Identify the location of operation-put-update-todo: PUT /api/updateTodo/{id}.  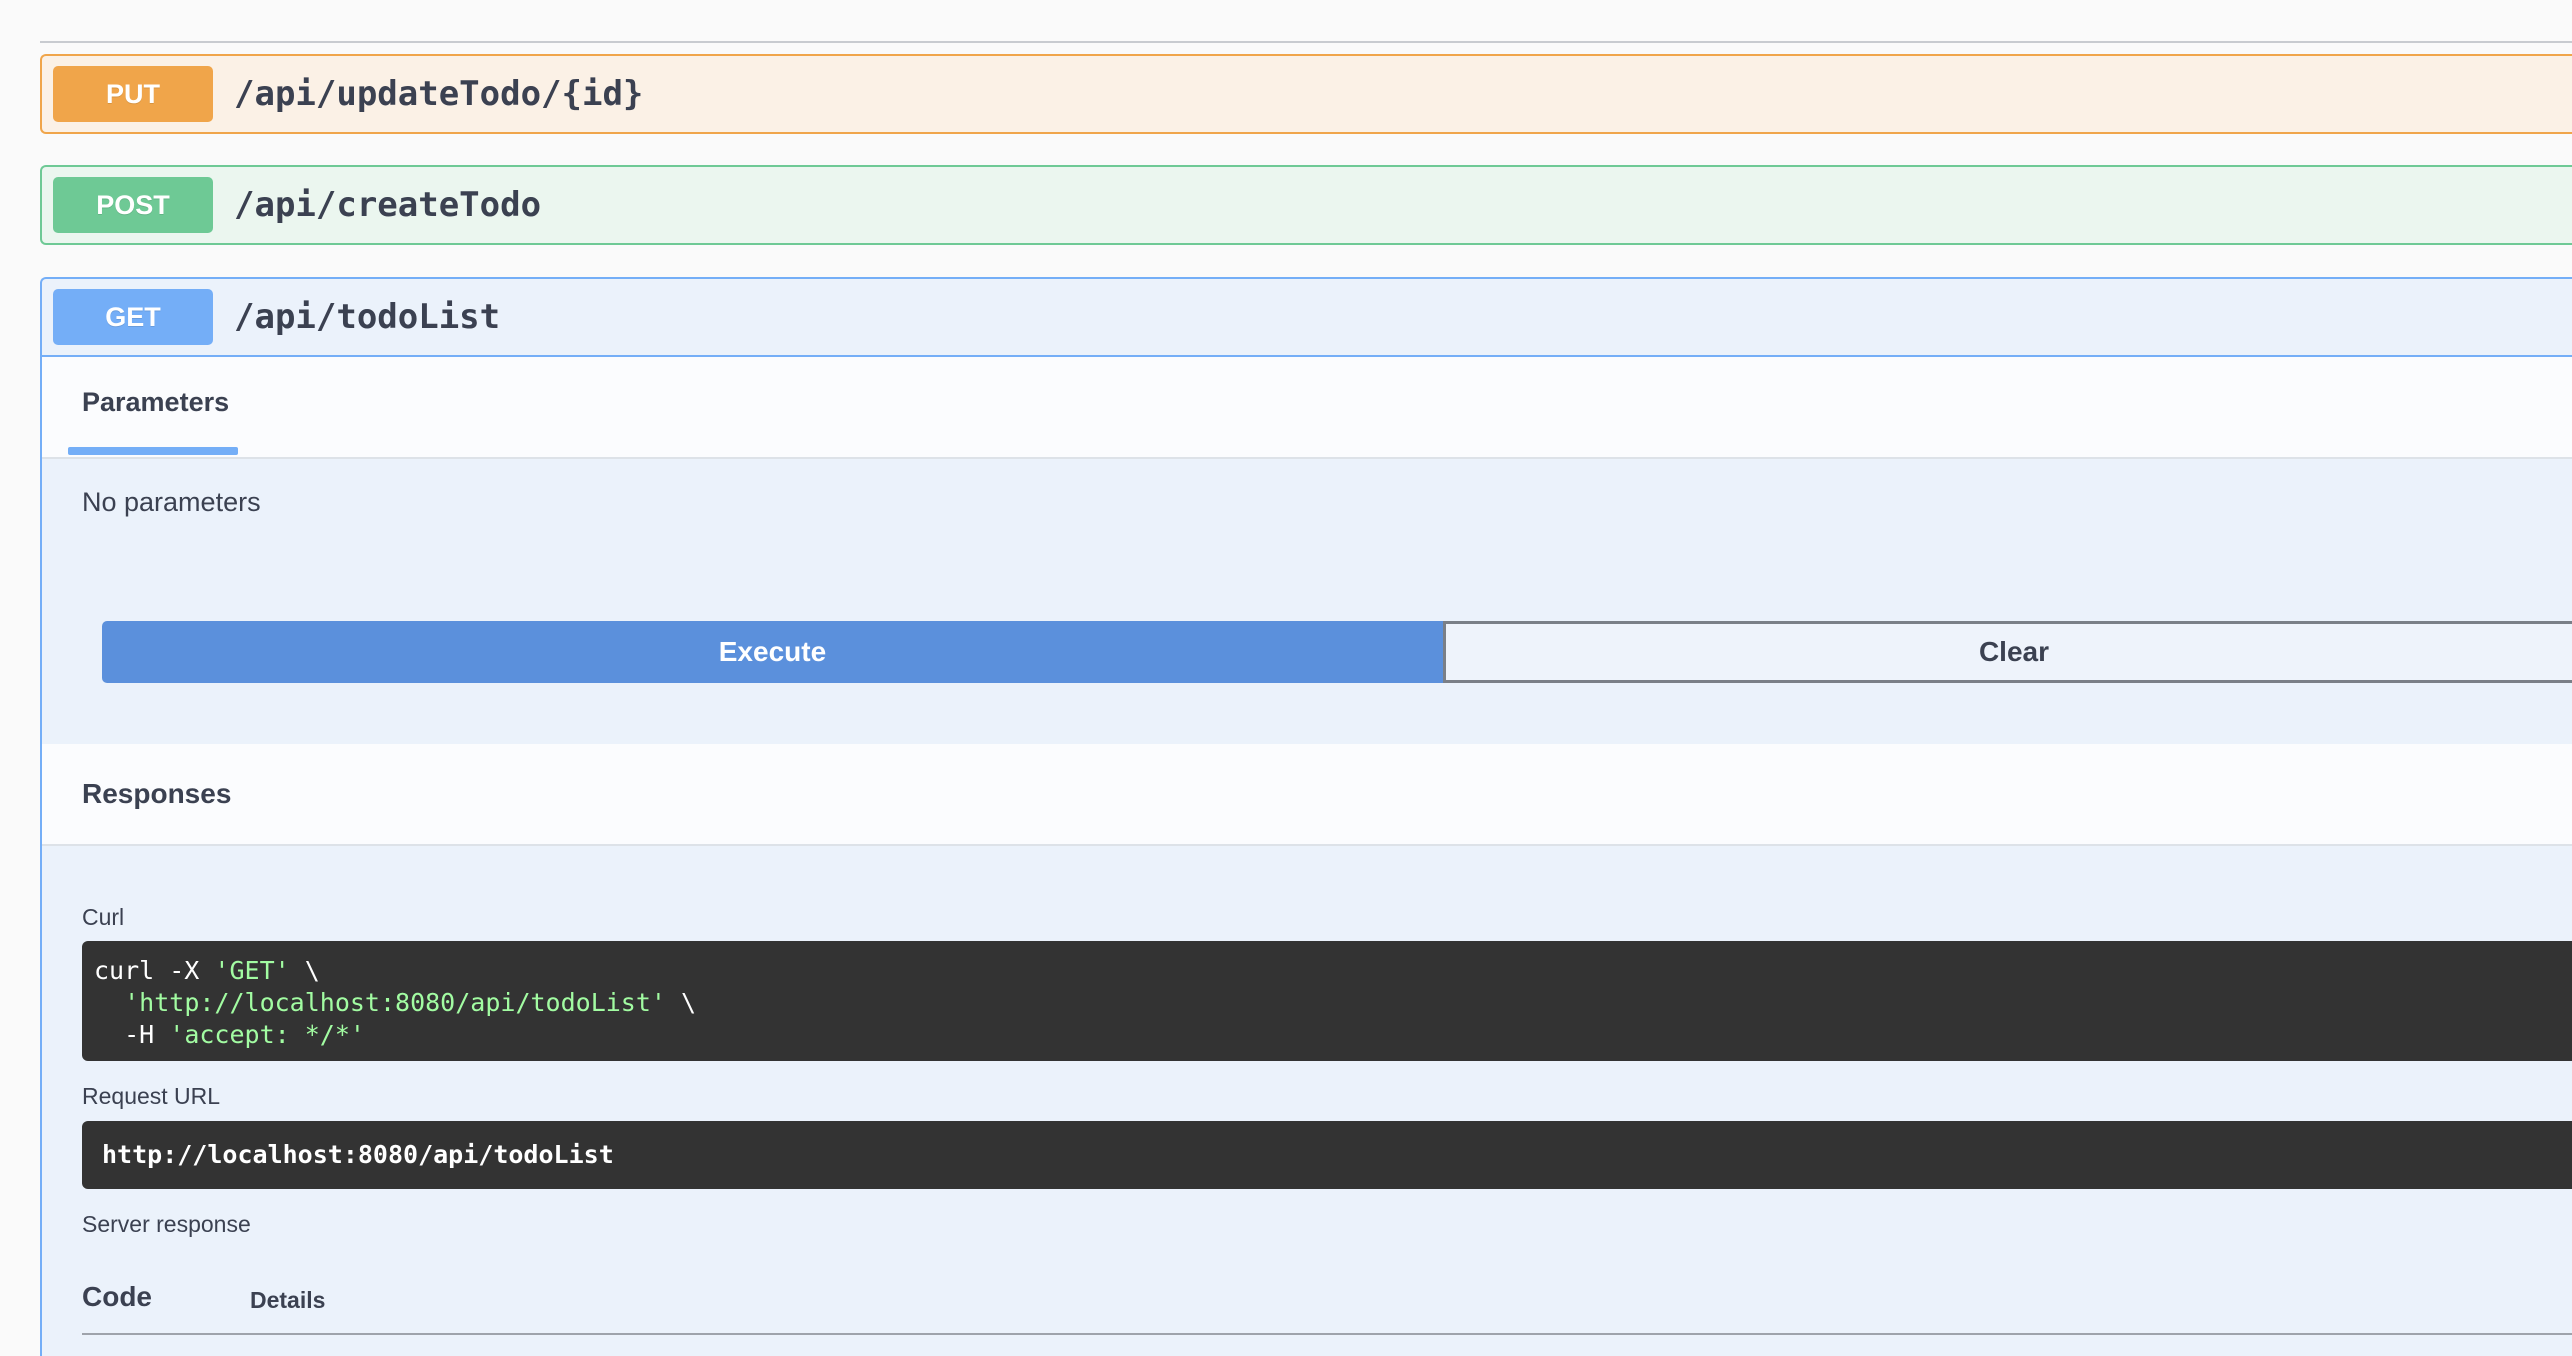
(1306, 94).